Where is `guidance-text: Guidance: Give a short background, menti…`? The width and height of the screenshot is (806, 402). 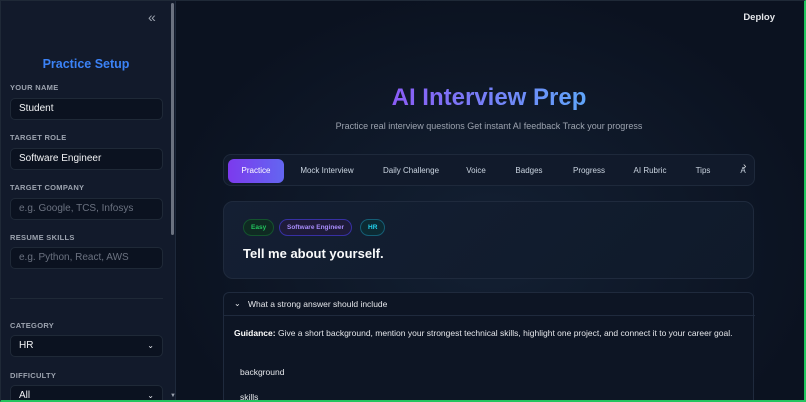
guidance-text: Guidance: Give a short background, menti… is located at coordinates (489, 334).